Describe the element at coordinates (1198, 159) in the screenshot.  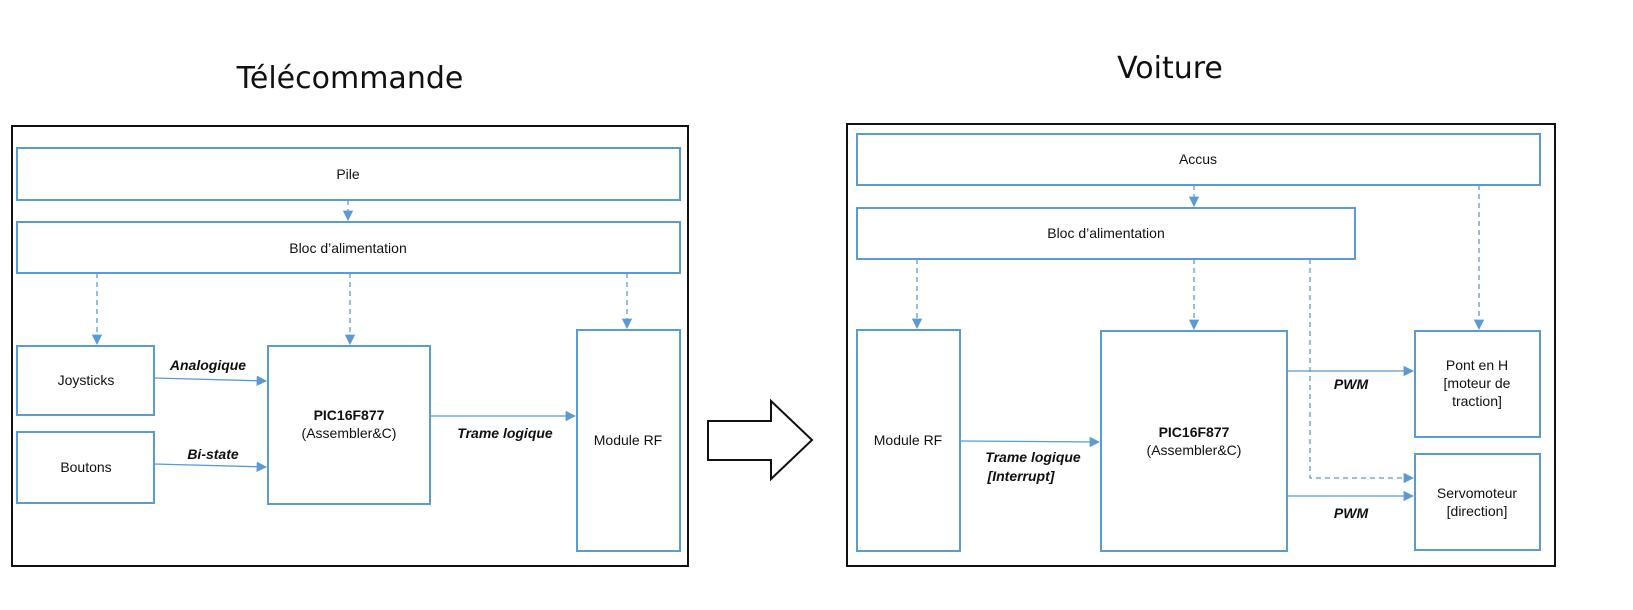
I see `accus-label: Accus` at that location.